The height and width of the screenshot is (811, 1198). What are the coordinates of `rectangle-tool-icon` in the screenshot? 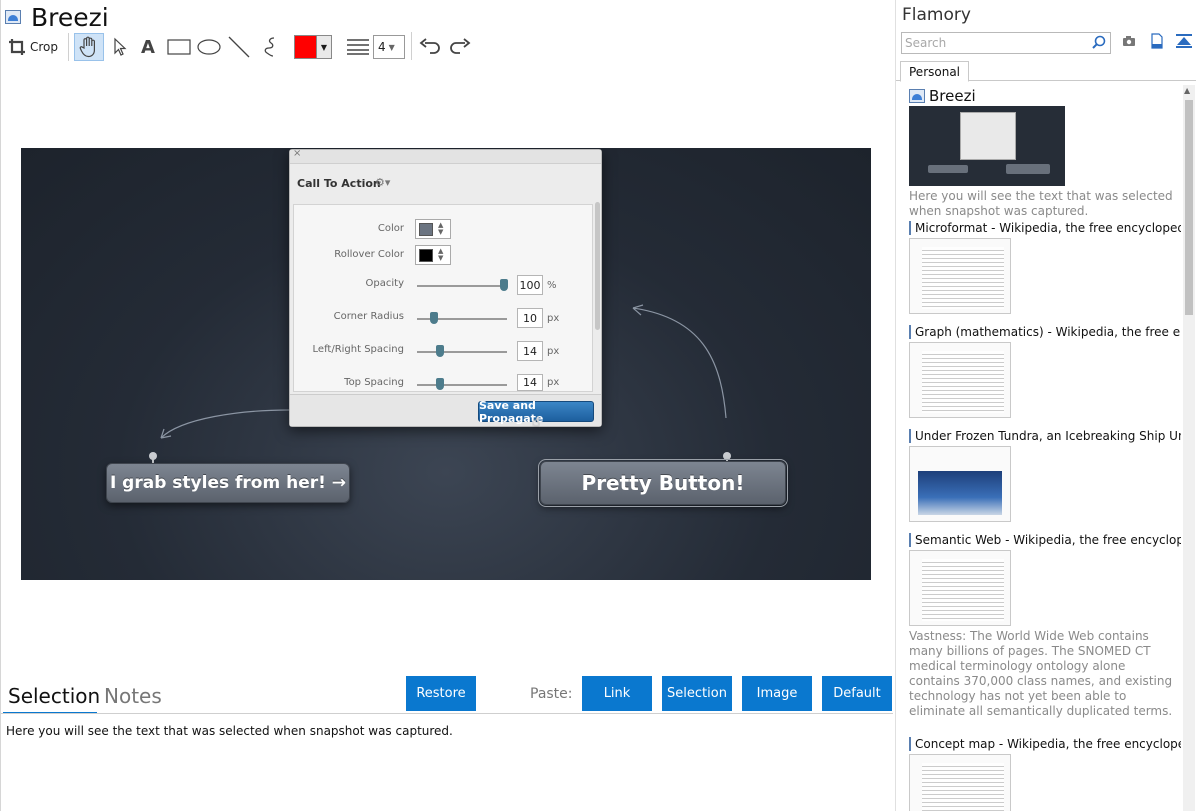 It's located at (179, 47).